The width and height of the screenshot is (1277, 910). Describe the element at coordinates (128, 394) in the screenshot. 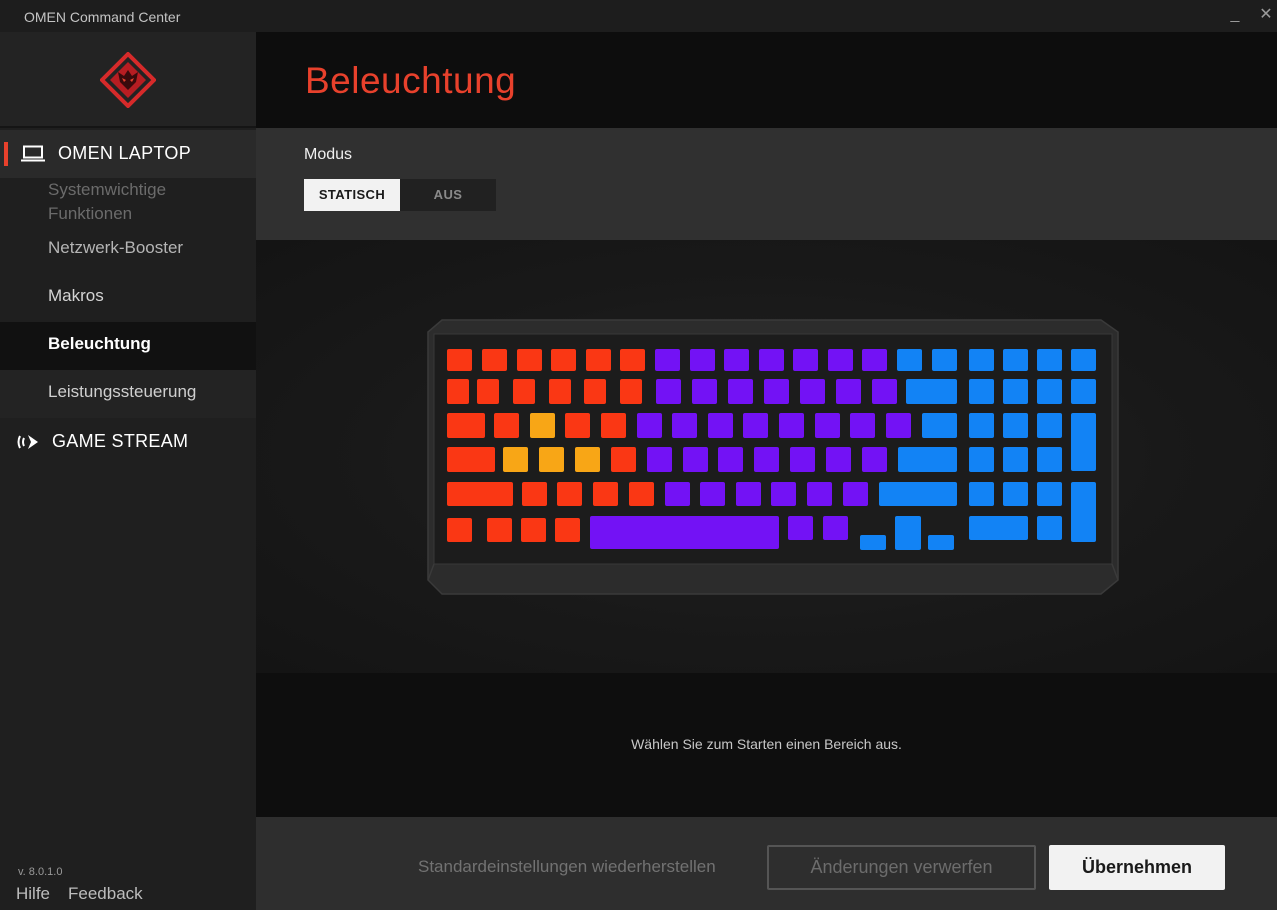

I see `sidebar-item-leistungssteuerung: Leistungssteuerung` at that location.